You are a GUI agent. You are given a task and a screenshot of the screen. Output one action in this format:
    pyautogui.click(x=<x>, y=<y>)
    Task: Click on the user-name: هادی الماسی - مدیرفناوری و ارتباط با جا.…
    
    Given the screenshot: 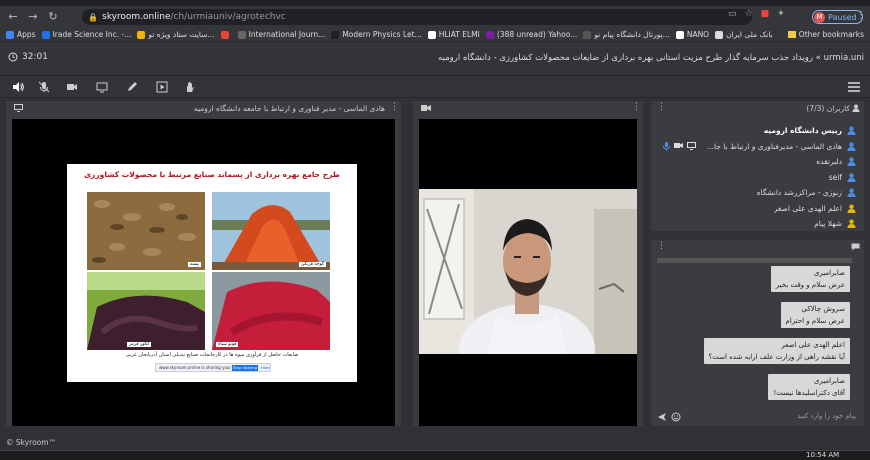 What is the action you would take?
    pyautogui.click(x=774, y=146)
    